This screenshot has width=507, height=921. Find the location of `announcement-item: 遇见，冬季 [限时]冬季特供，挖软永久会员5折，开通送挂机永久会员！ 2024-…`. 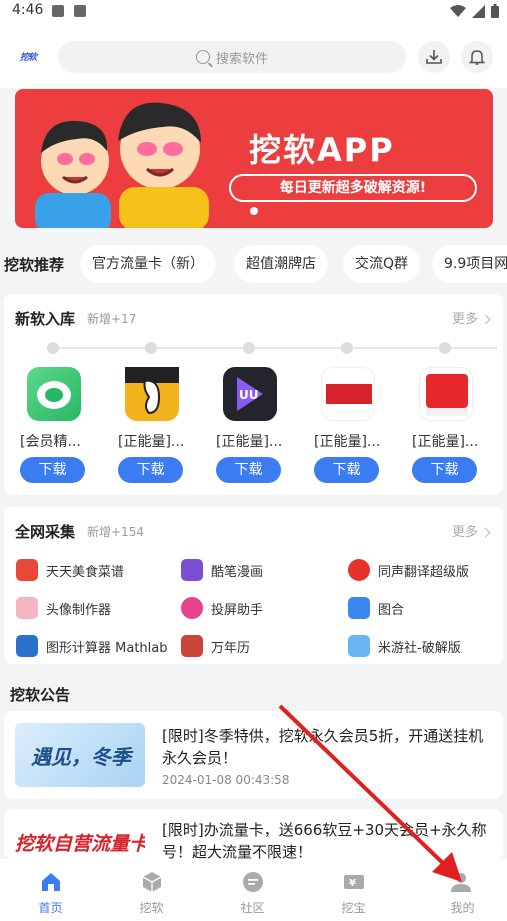

announcement-item: 遇见，冬季 [限时]冬季特供，挖软永久会员5折，开通送挂机永久会员！ 2024-… is located at coordinates (253, 755).